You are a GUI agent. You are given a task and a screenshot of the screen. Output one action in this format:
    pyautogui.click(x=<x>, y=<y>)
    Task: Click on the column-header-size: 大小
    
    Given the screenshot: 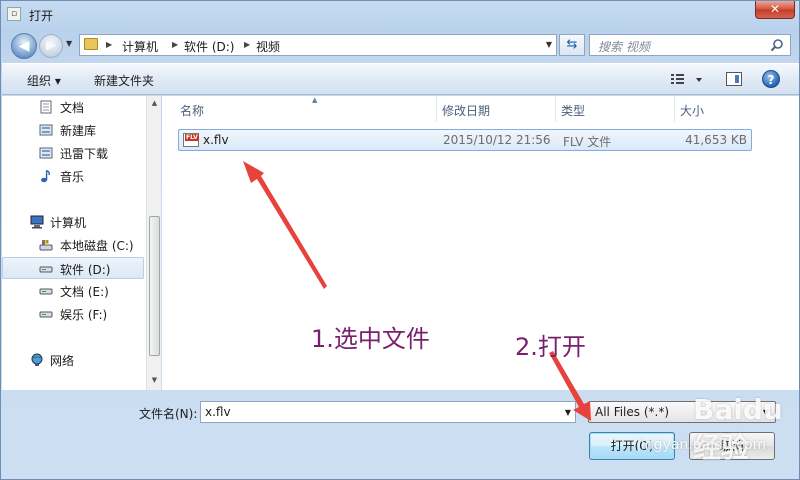 What is the action you would take?
    pyautogui.click(x=714, y=109)
    